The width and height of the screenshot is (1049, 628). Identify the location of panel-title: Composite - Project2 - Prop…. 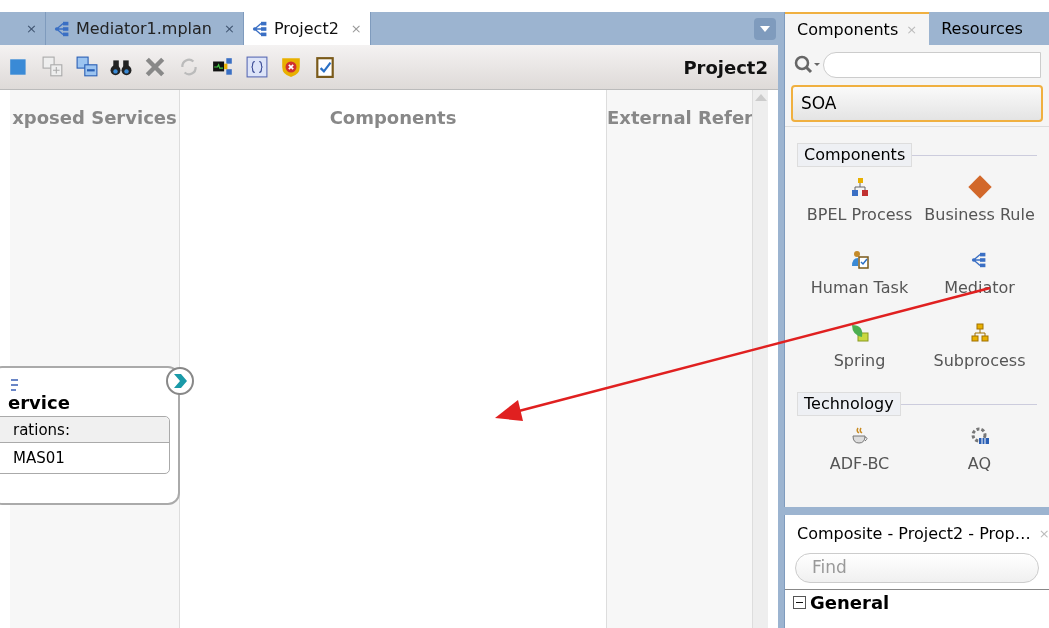
(914, 534).